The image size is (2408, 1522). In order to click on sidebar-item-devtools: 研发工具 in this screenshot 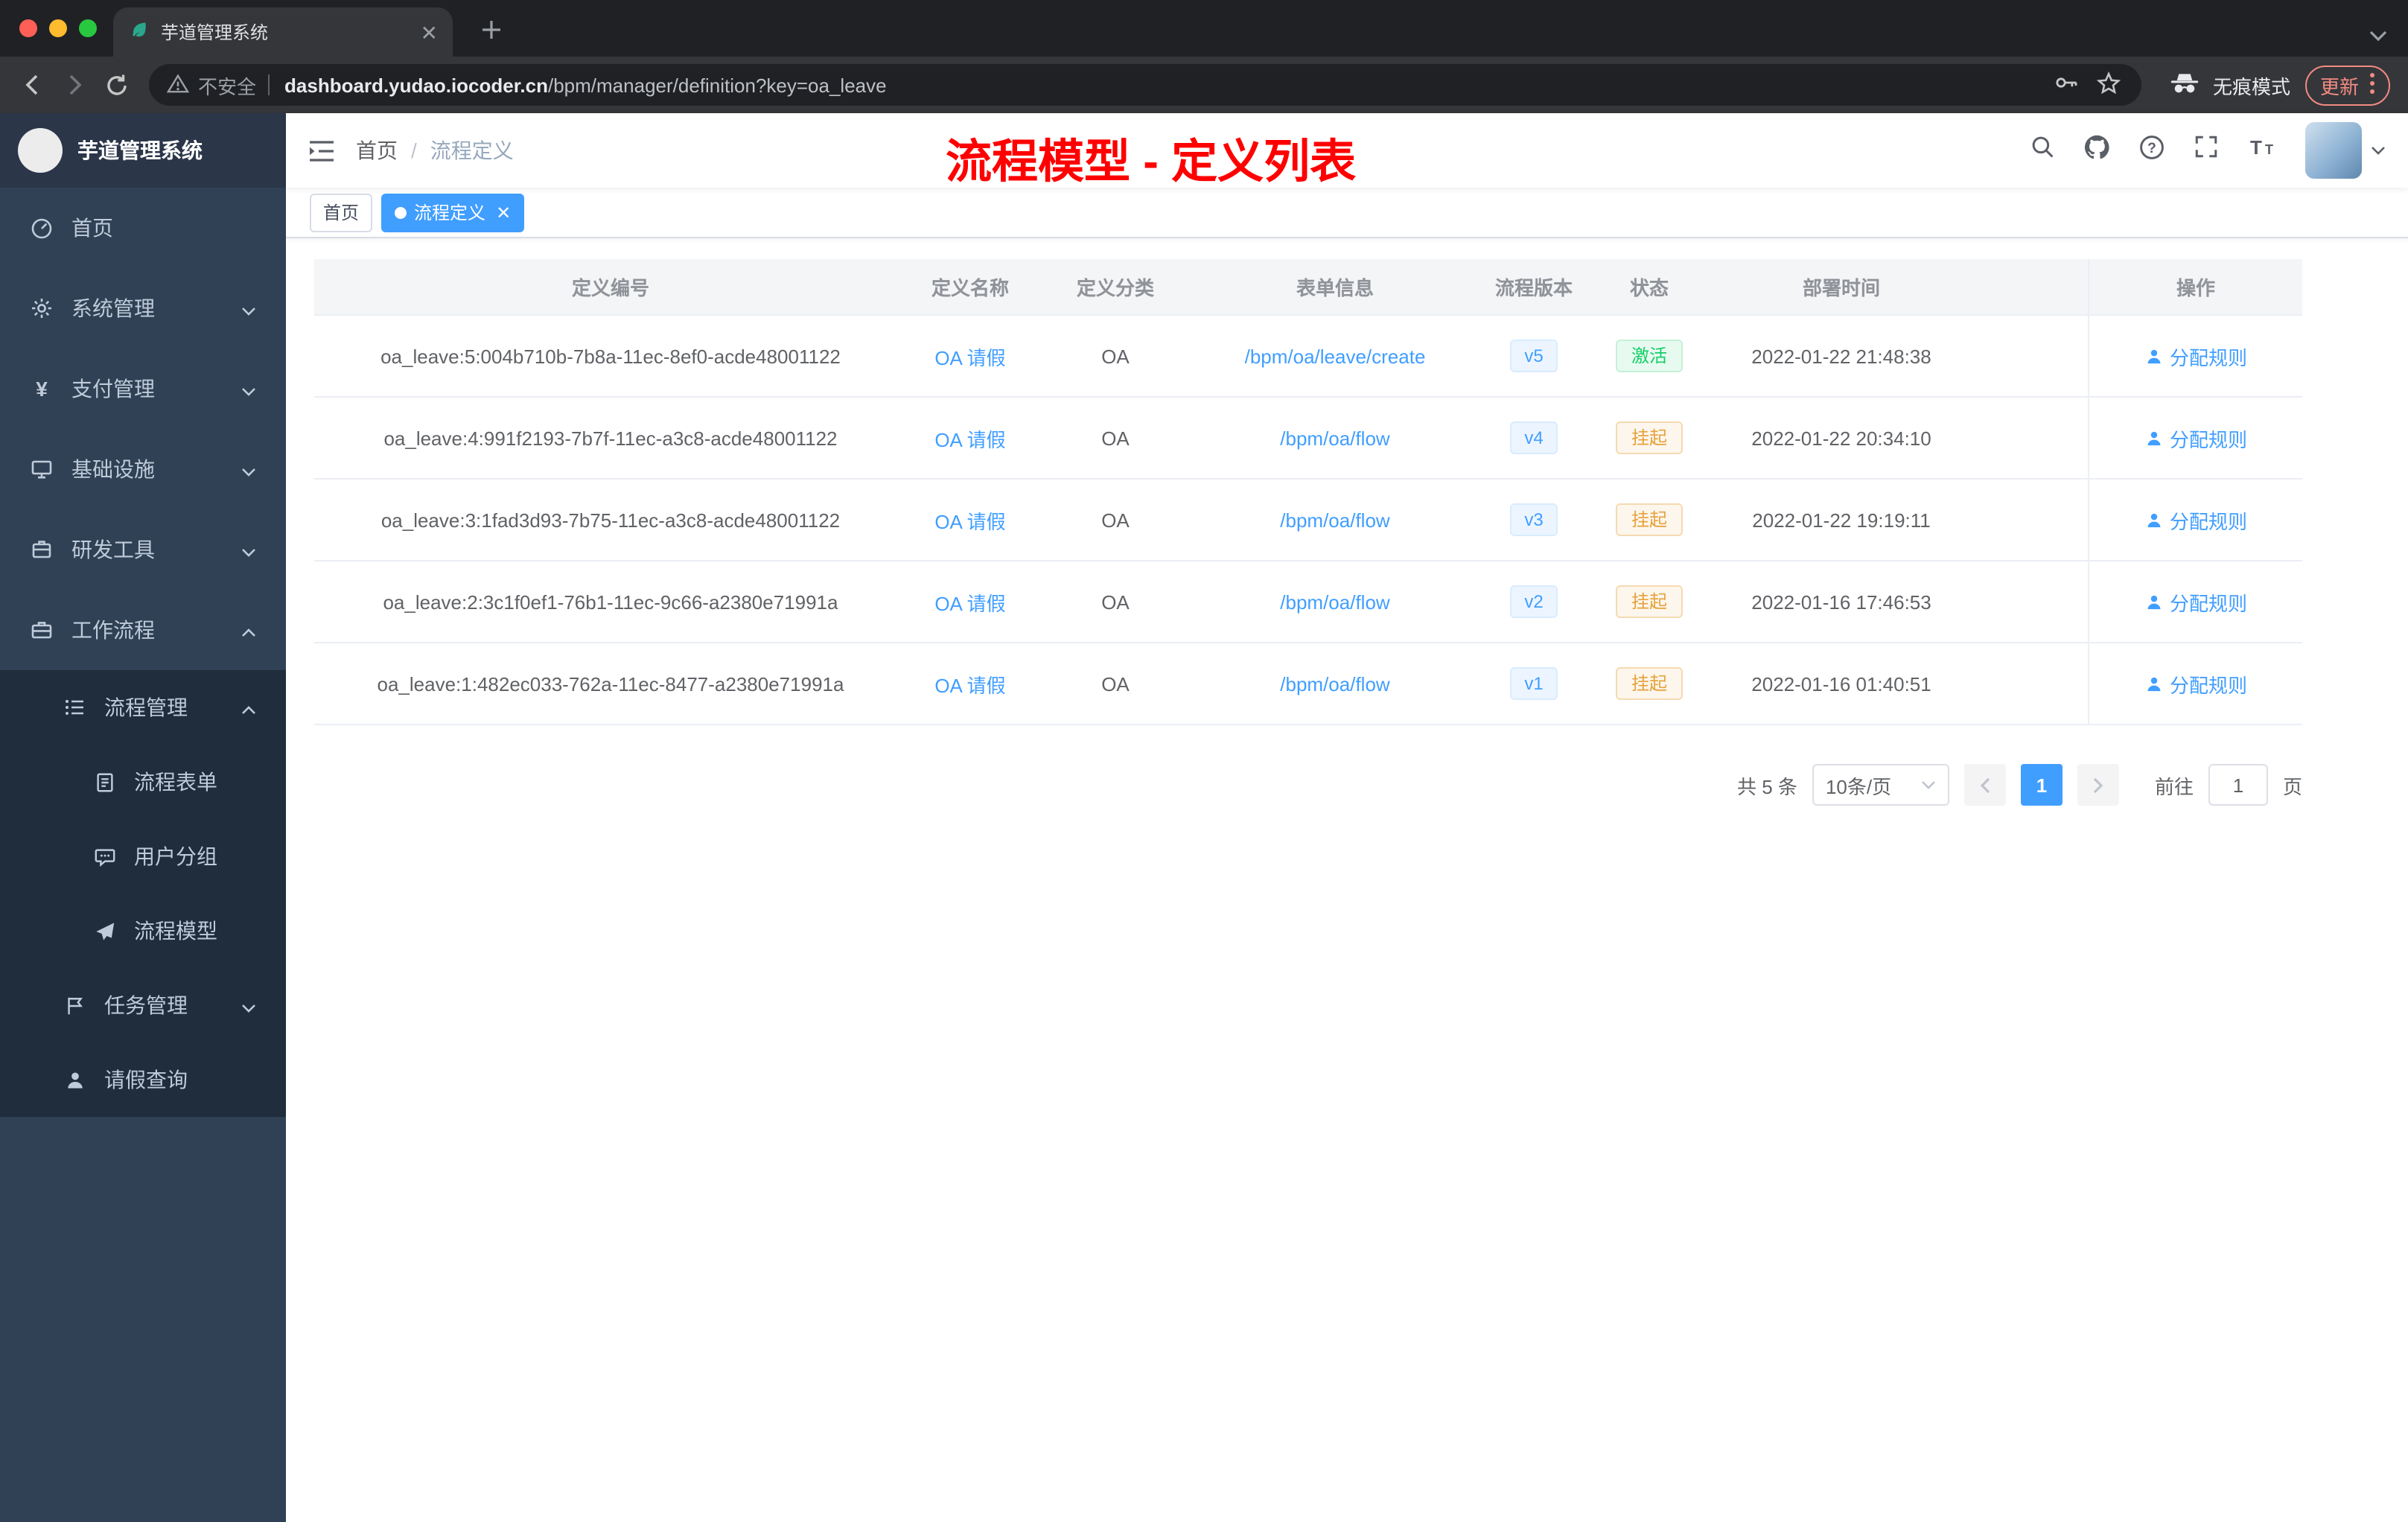, I will do `click(143, 549)`.